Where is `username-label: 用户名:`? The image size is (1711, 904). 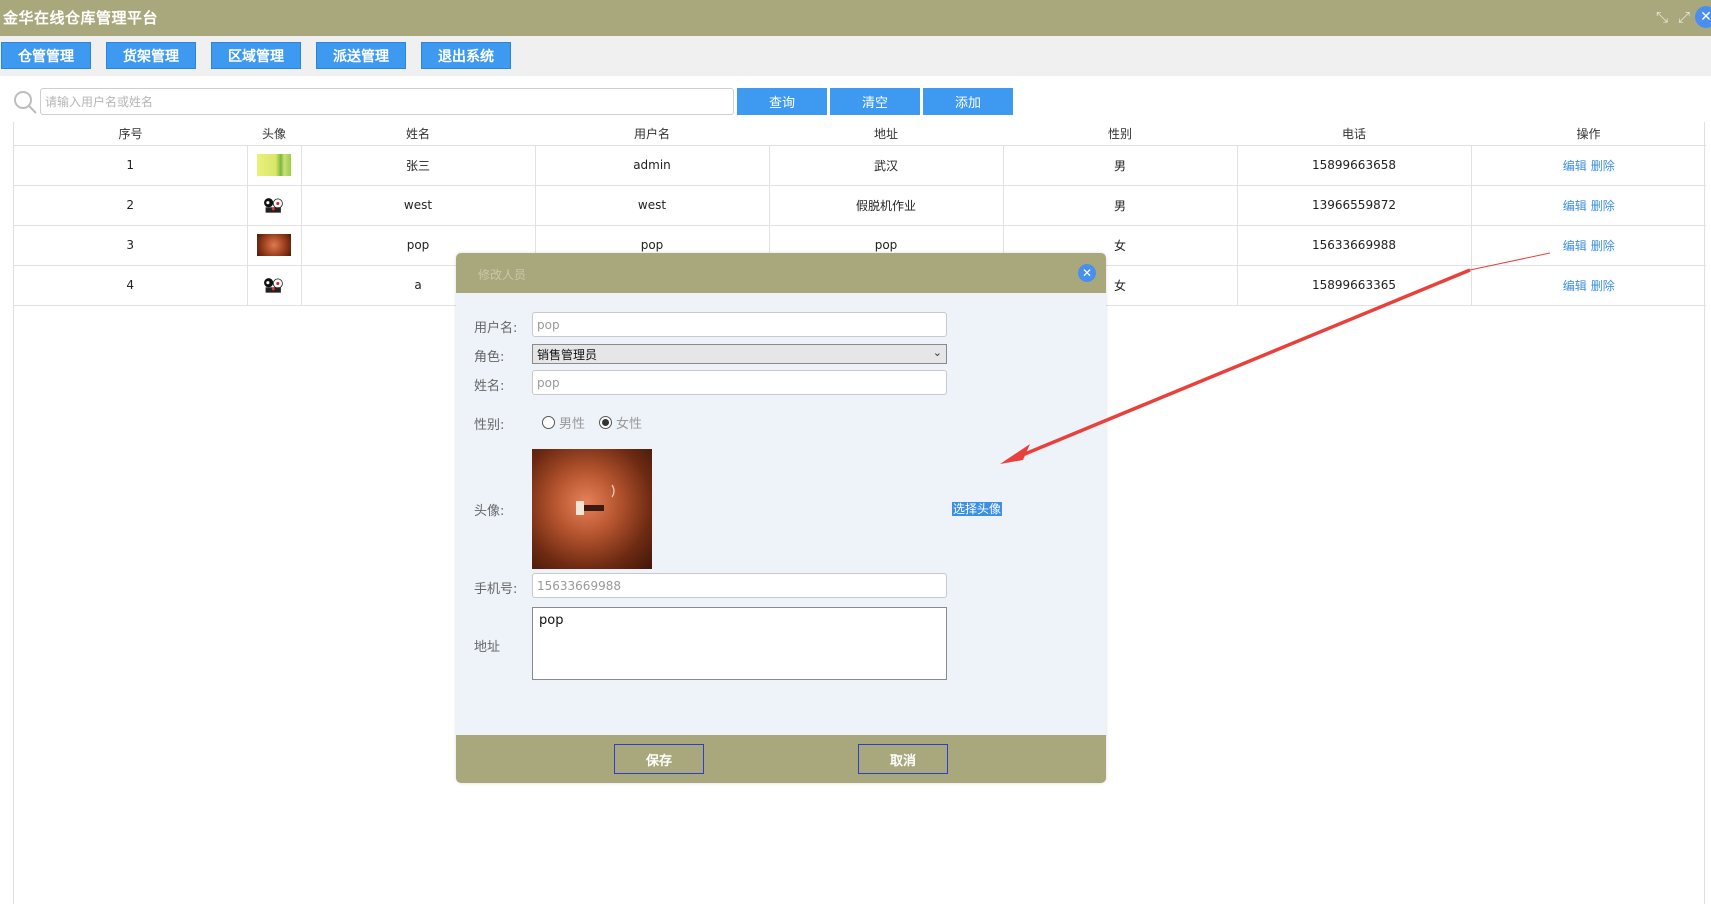
username-label: 用户名: is located at coordinates (496, 328).